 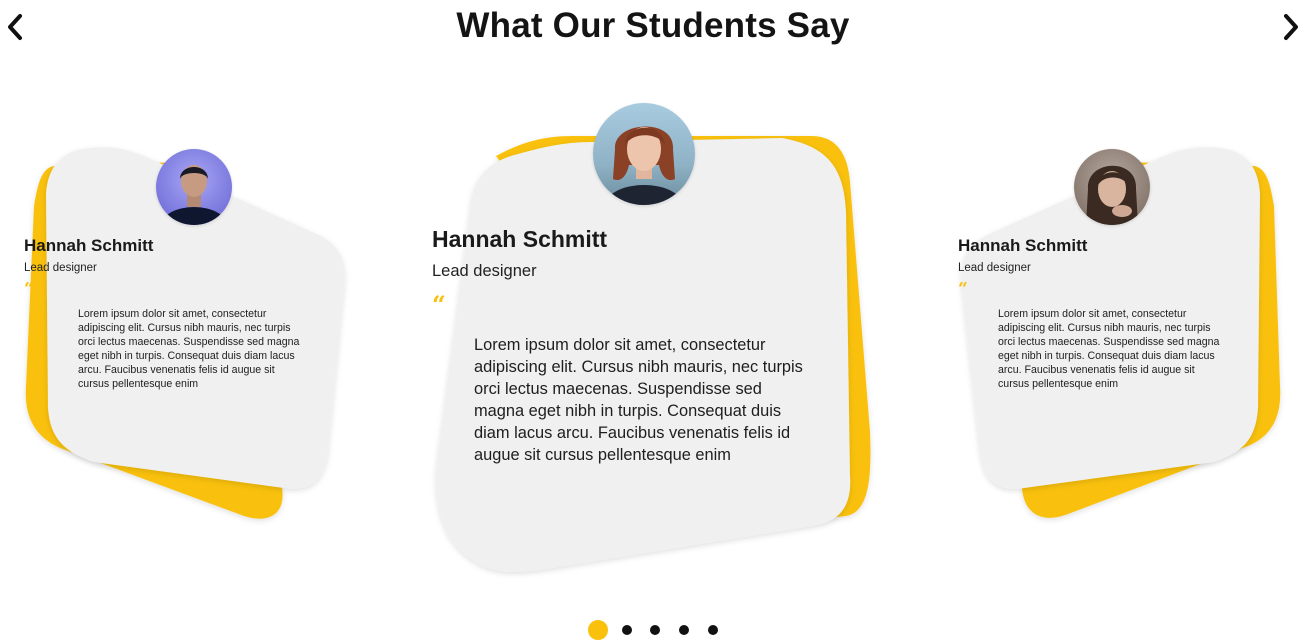 I want to click on chevron-right-icon, so click(x=1291, y=27).